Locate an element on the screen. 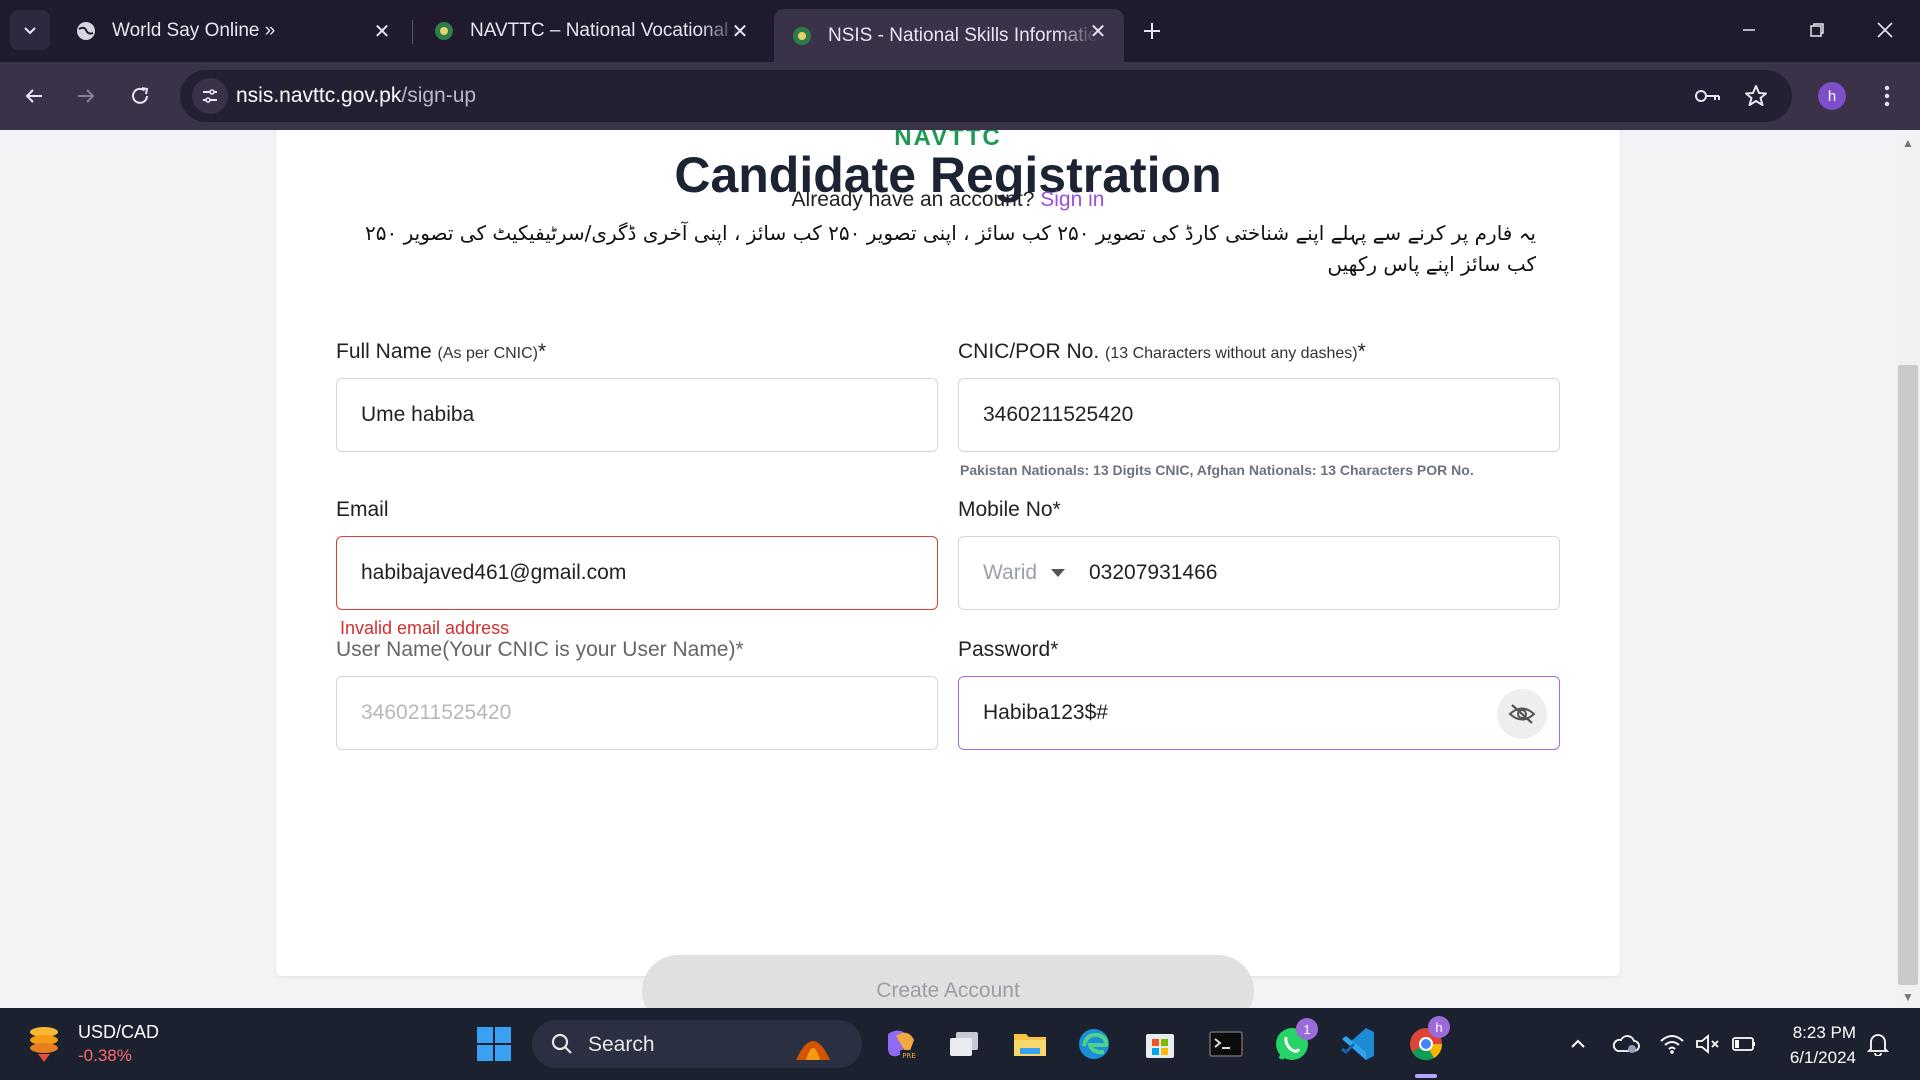  active-app-indicator is located at coordinates (1426, 1076).